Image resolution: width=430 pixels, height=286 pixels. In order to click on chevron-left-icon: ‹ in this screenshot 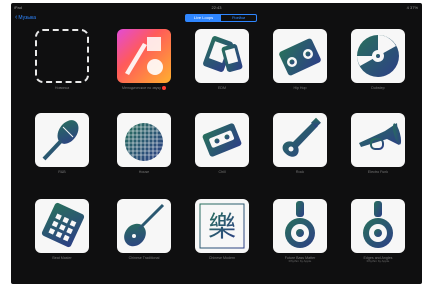, I will do `click(16, 17)`.